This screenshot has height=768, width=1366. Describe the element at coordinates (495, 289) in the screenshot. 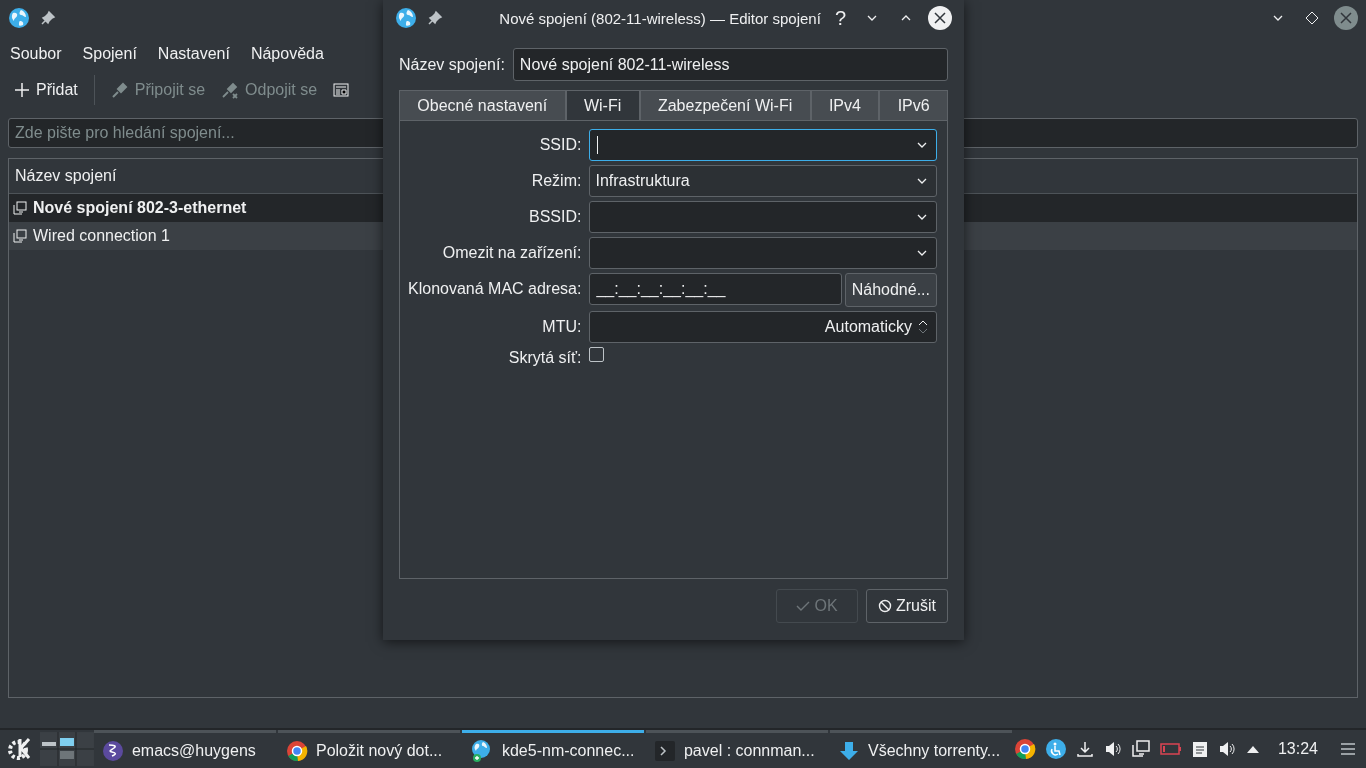

I see `field-label: Klonovaná MAC adresa:` at that location.